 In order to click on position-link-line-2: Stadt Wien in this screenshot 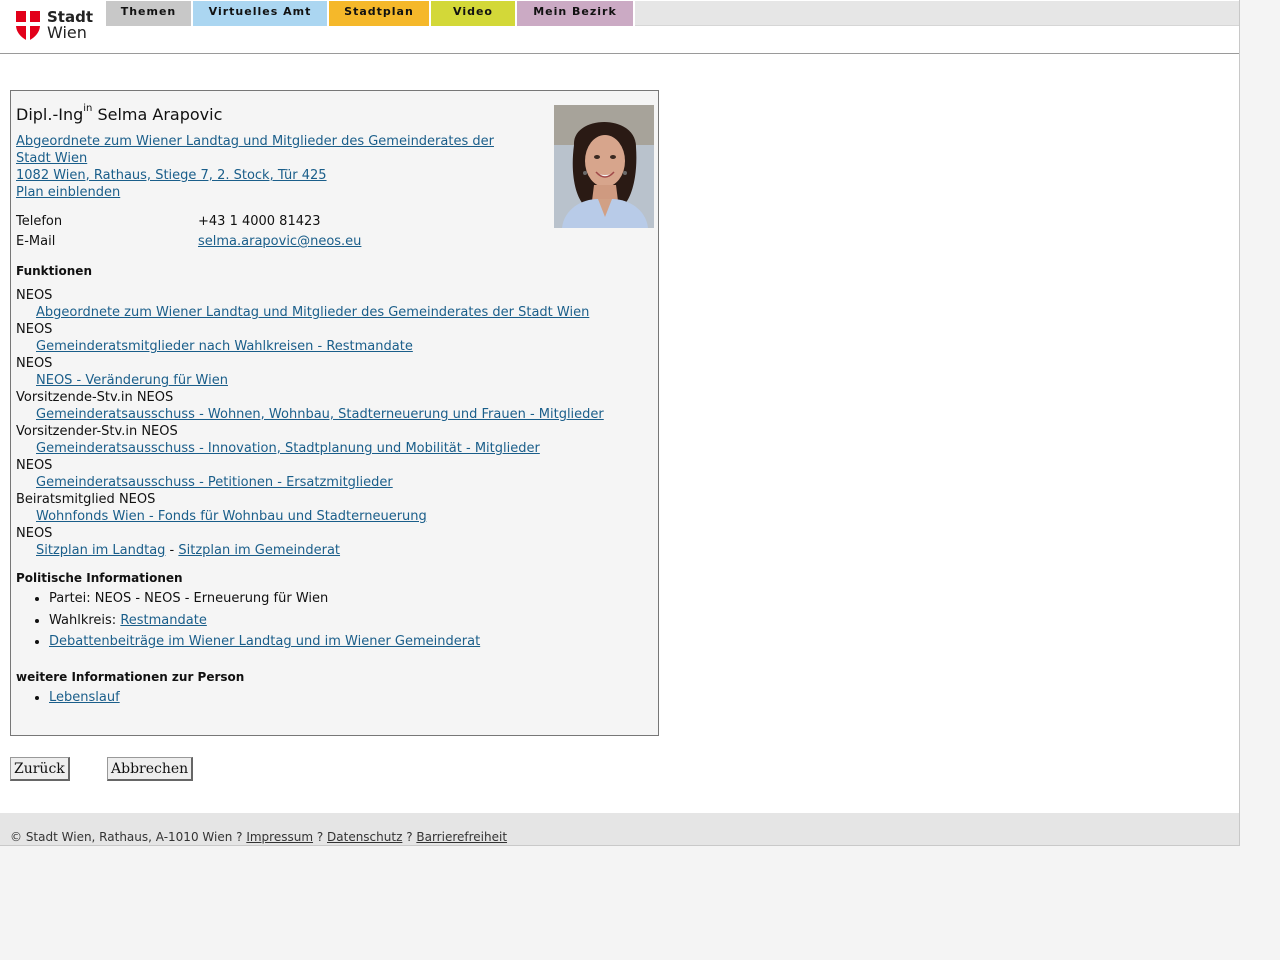, I will do `click(51, 158)`.